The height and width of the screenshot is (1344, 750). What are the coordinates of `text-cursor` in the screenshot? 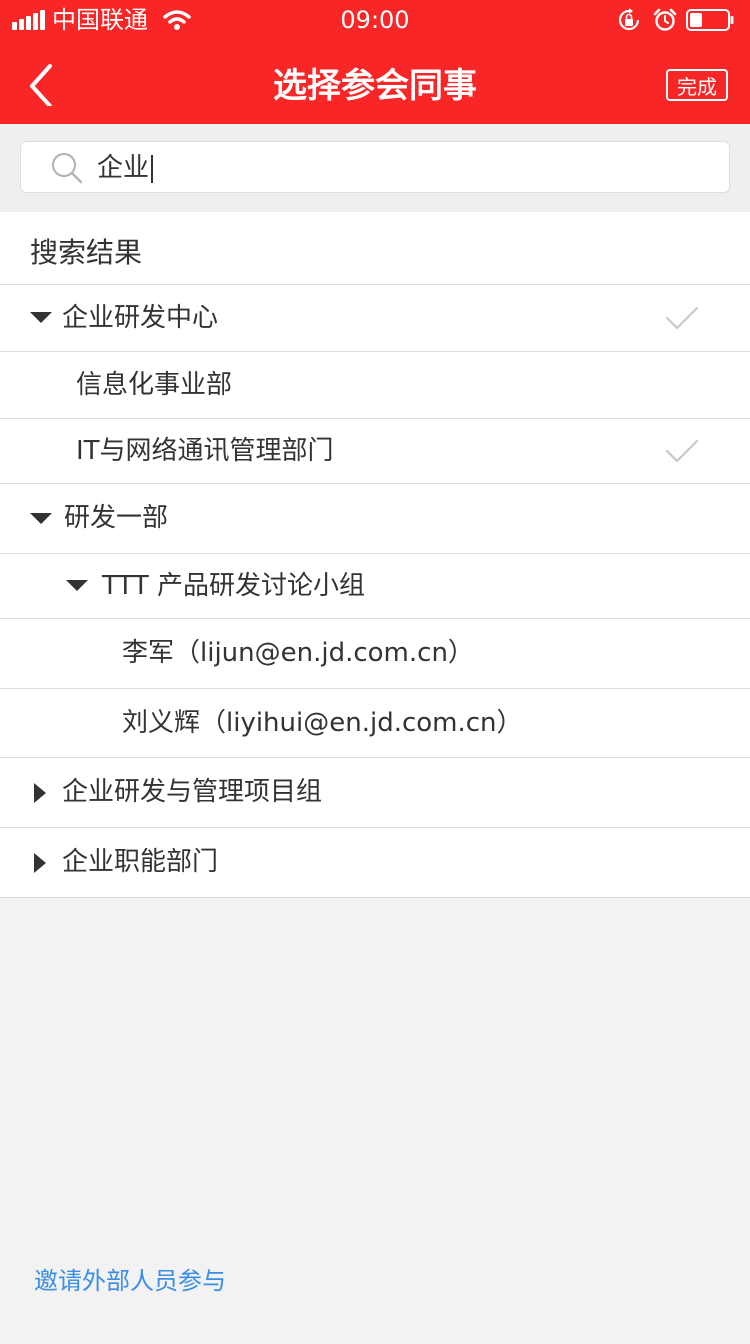 It's located at (152, 168).